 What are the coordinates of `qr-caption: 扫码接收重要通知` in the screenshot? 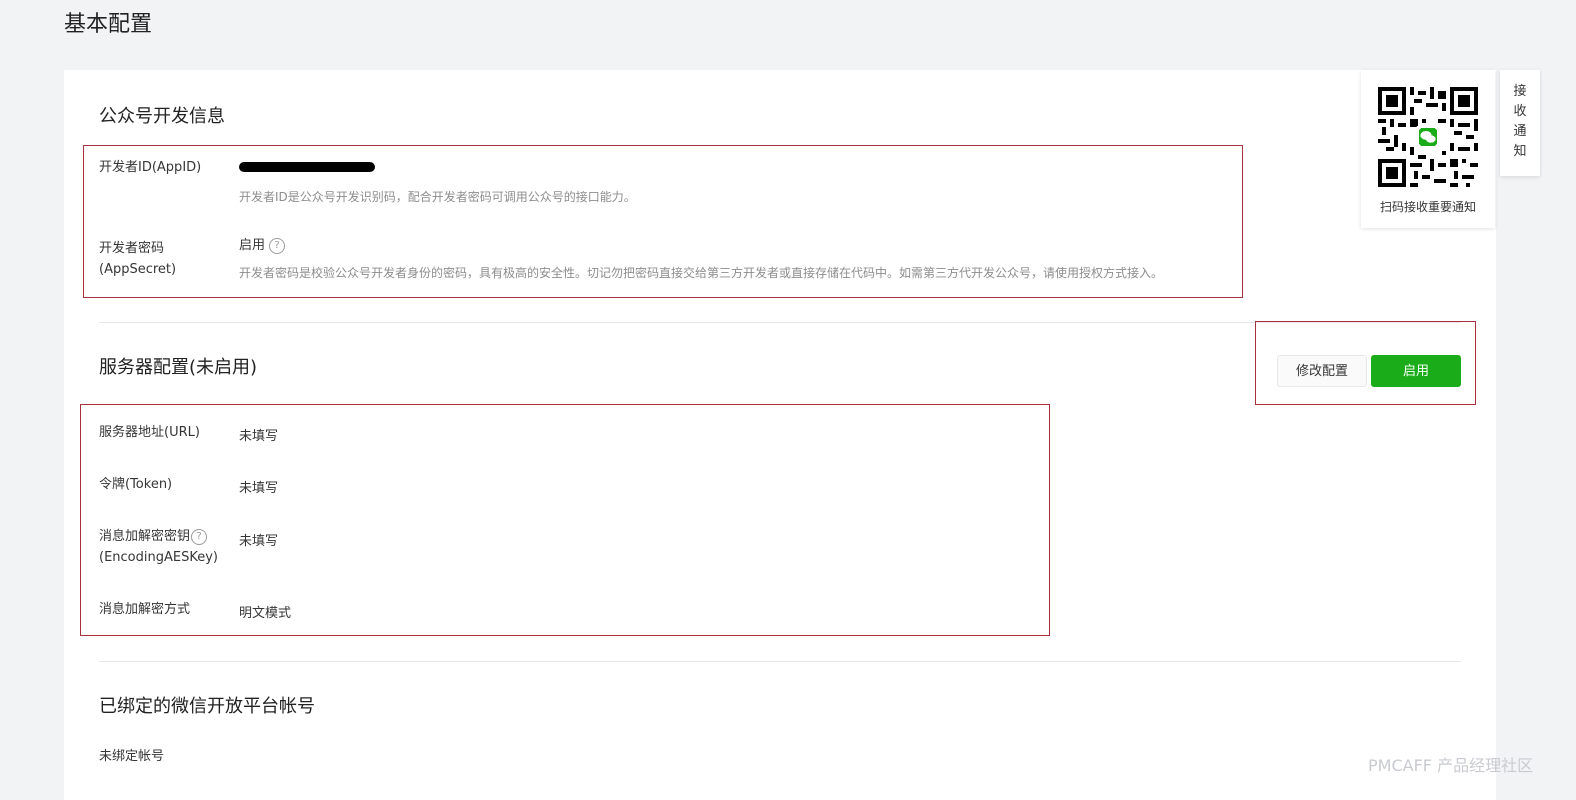 It's located at (1427, 207).